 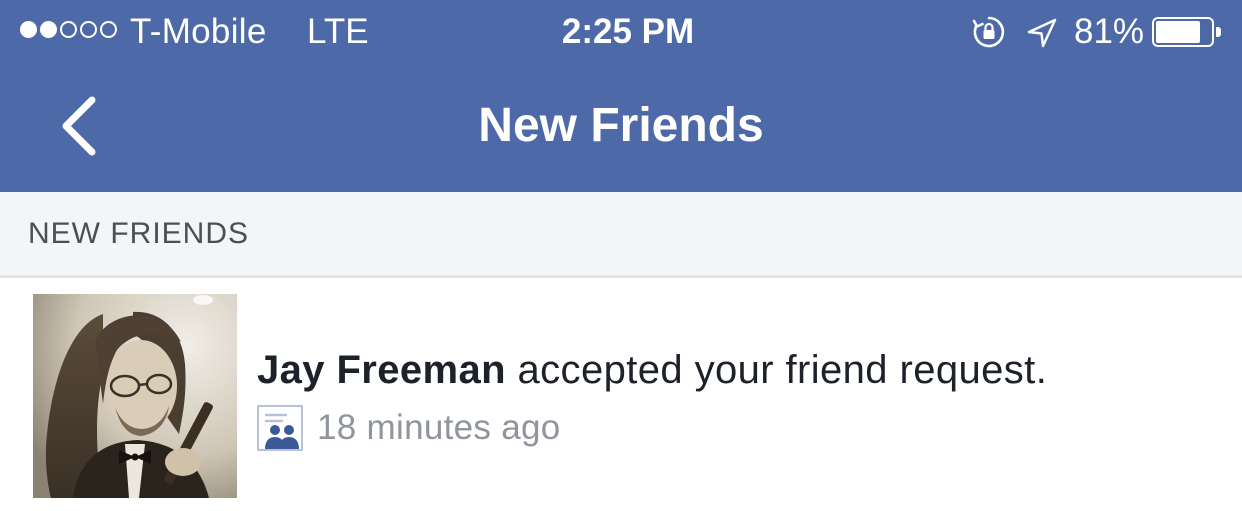 I want to click on section-title: NEW FRIENDS, so click(x=138, y=233).